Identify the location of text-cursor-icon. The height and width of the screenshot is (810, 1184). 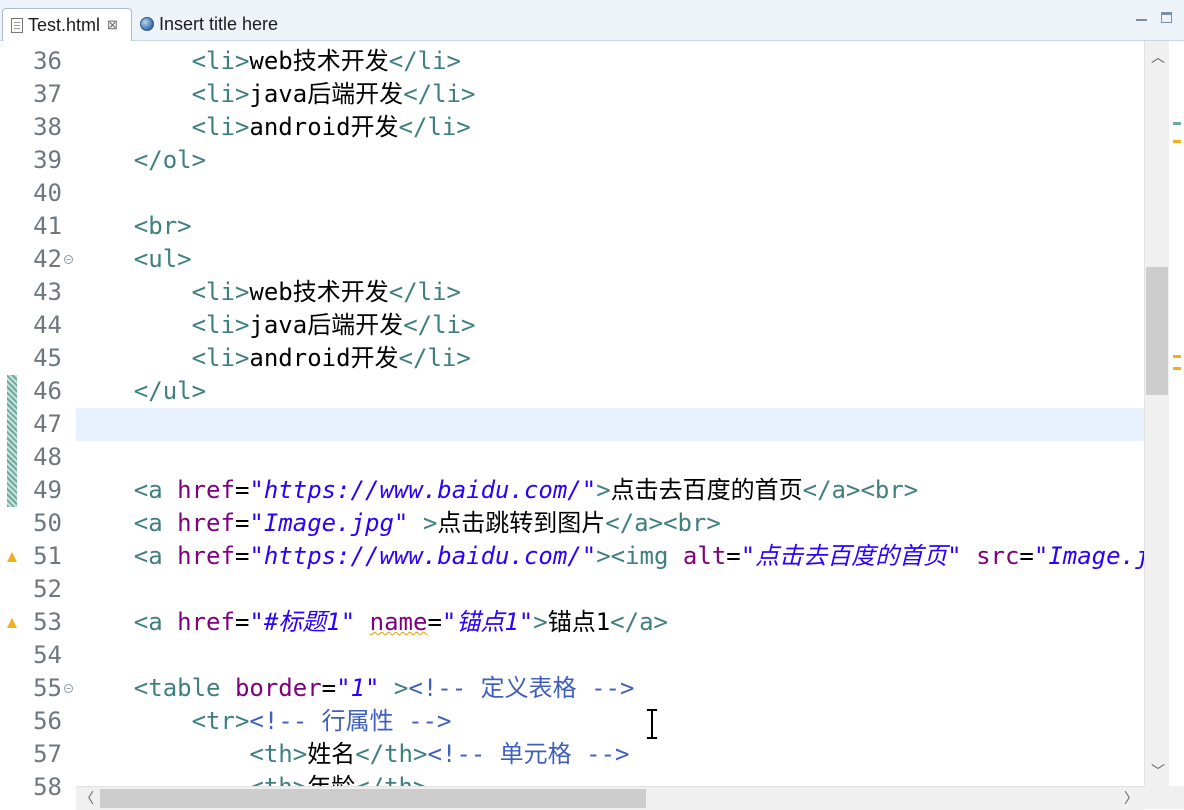
(652, 724).